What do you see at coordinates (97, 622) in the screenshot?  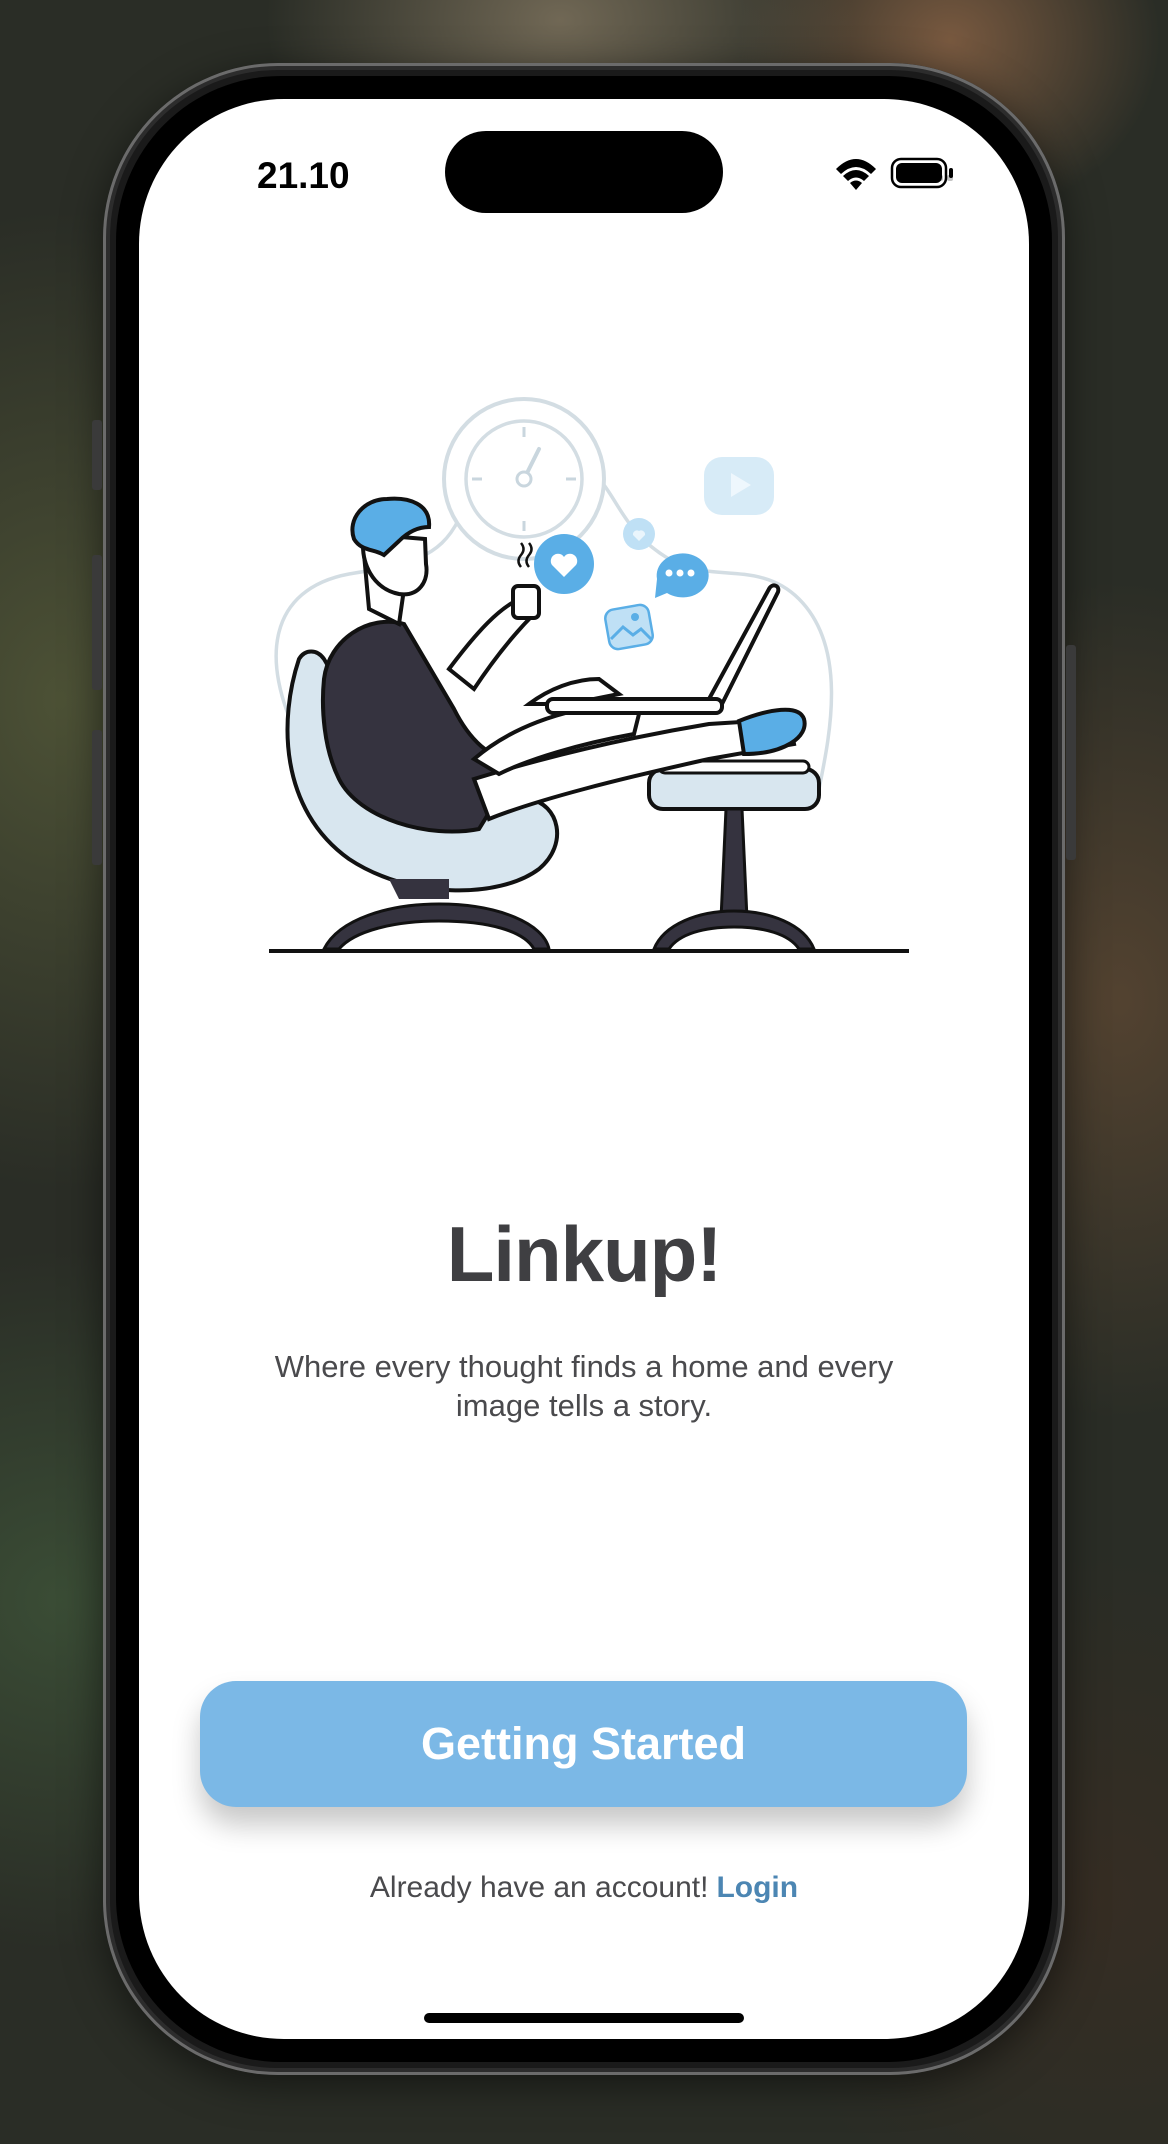 I see `volume-up-button` at bounding box center [97, 622].